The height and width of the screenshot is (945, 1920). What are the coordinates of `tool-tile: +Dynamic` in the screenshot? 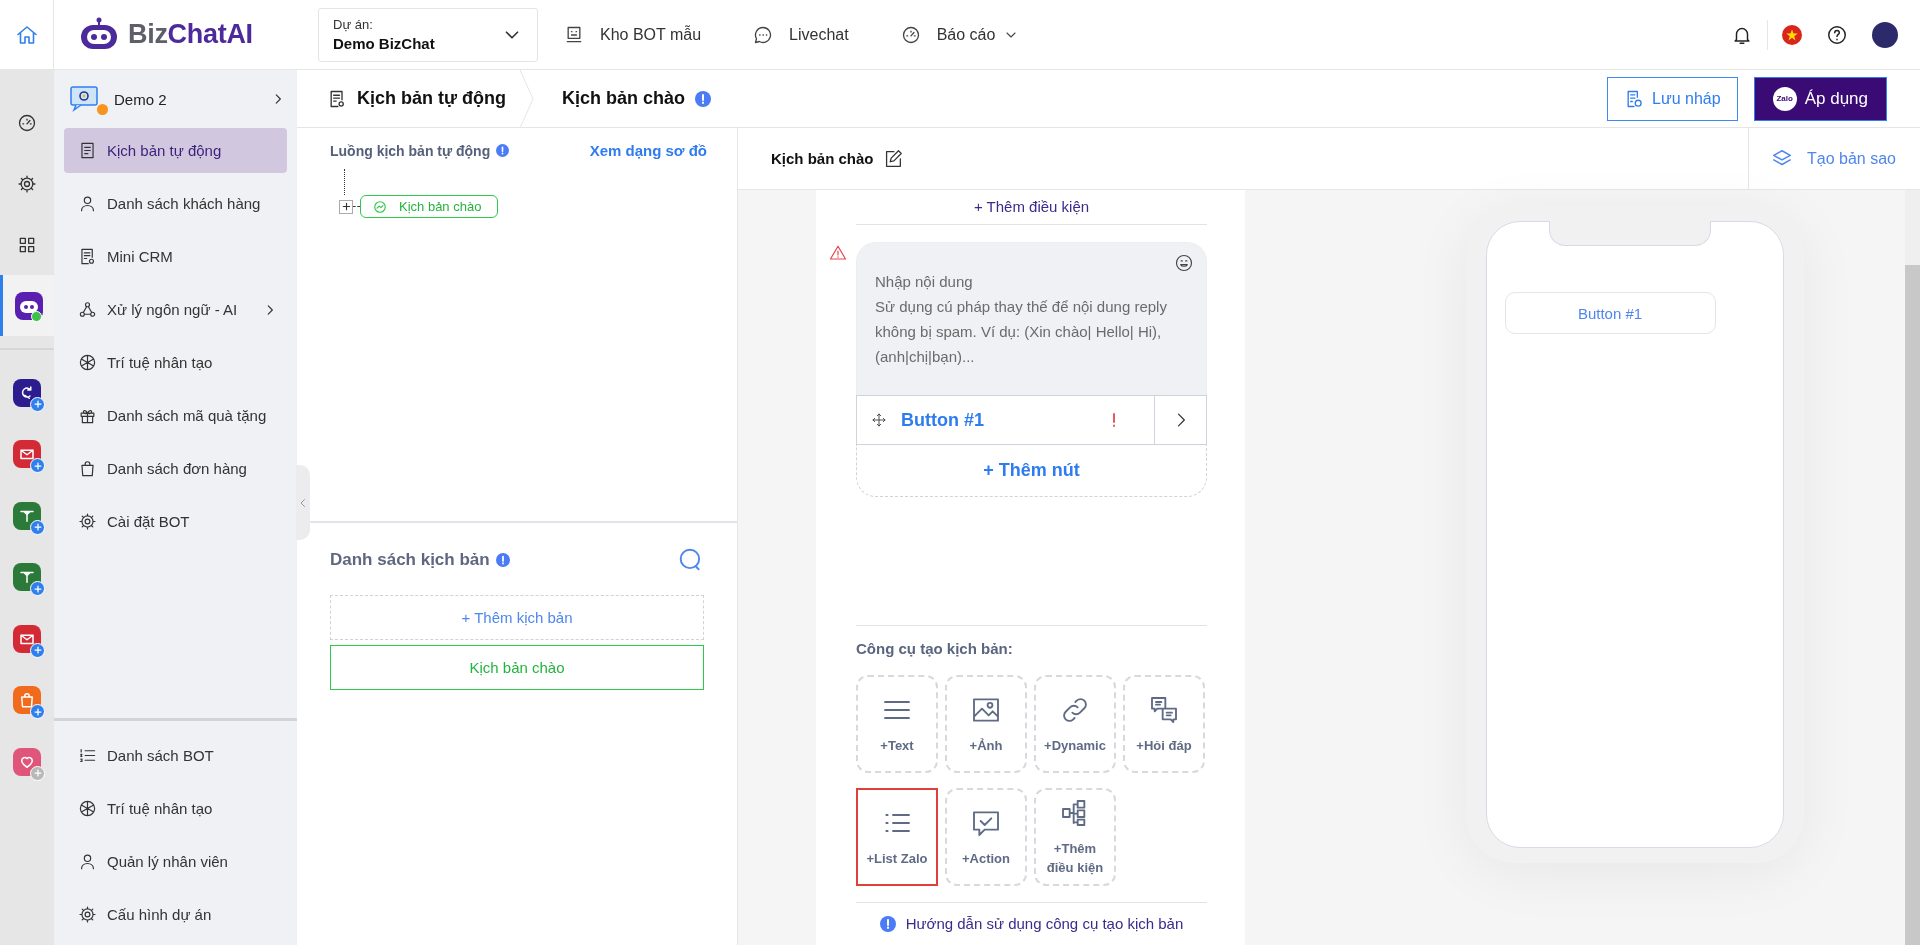 It's located at (1075, 724).